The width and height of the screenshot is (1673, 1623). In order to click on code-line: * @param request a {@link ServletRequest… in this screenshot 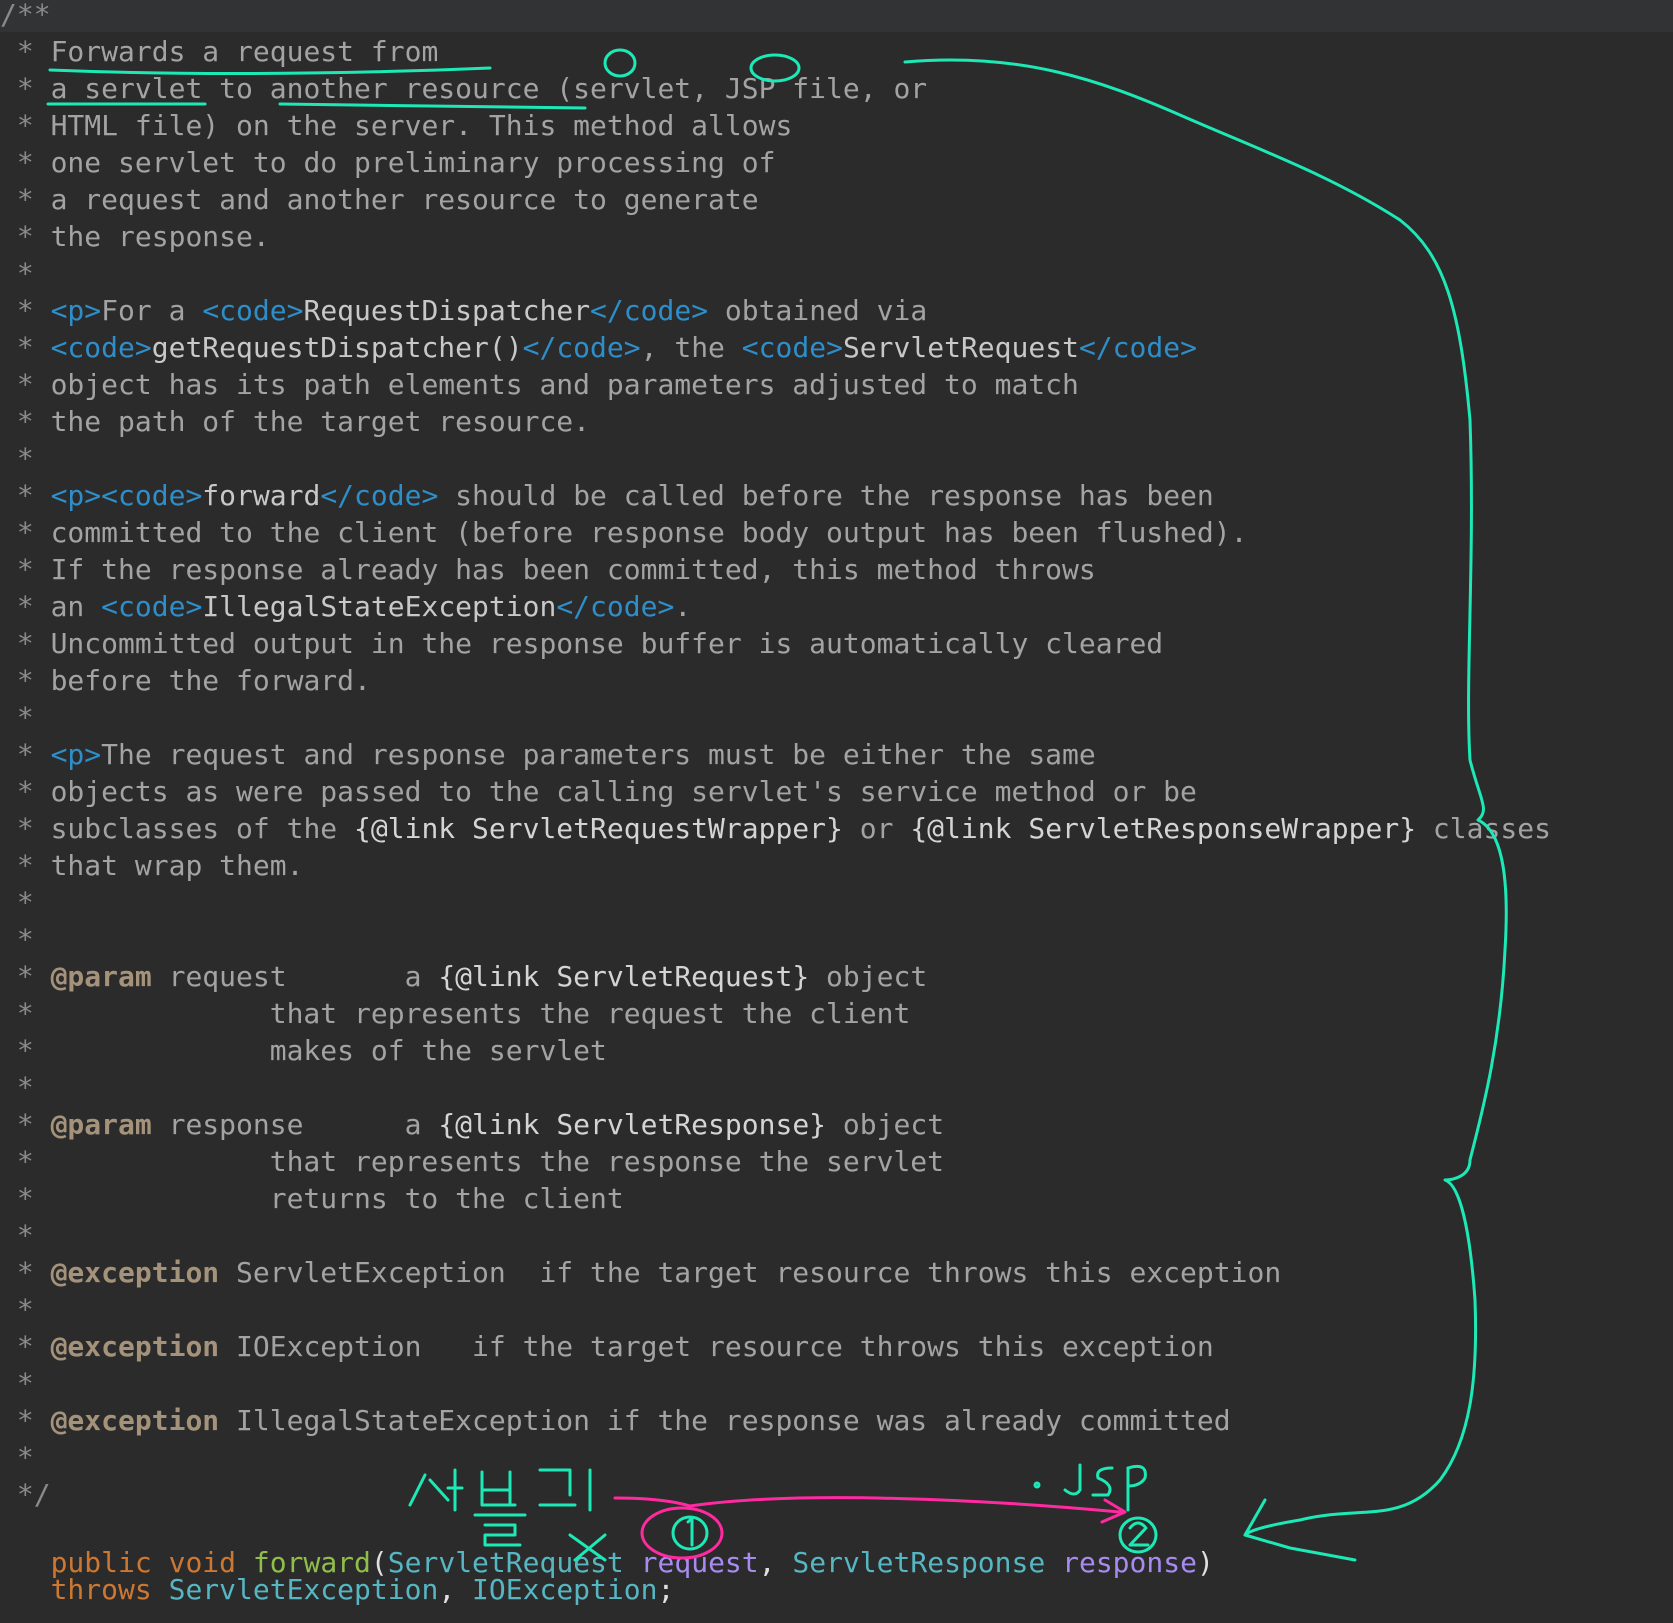, I will do `click(463, 976)`.